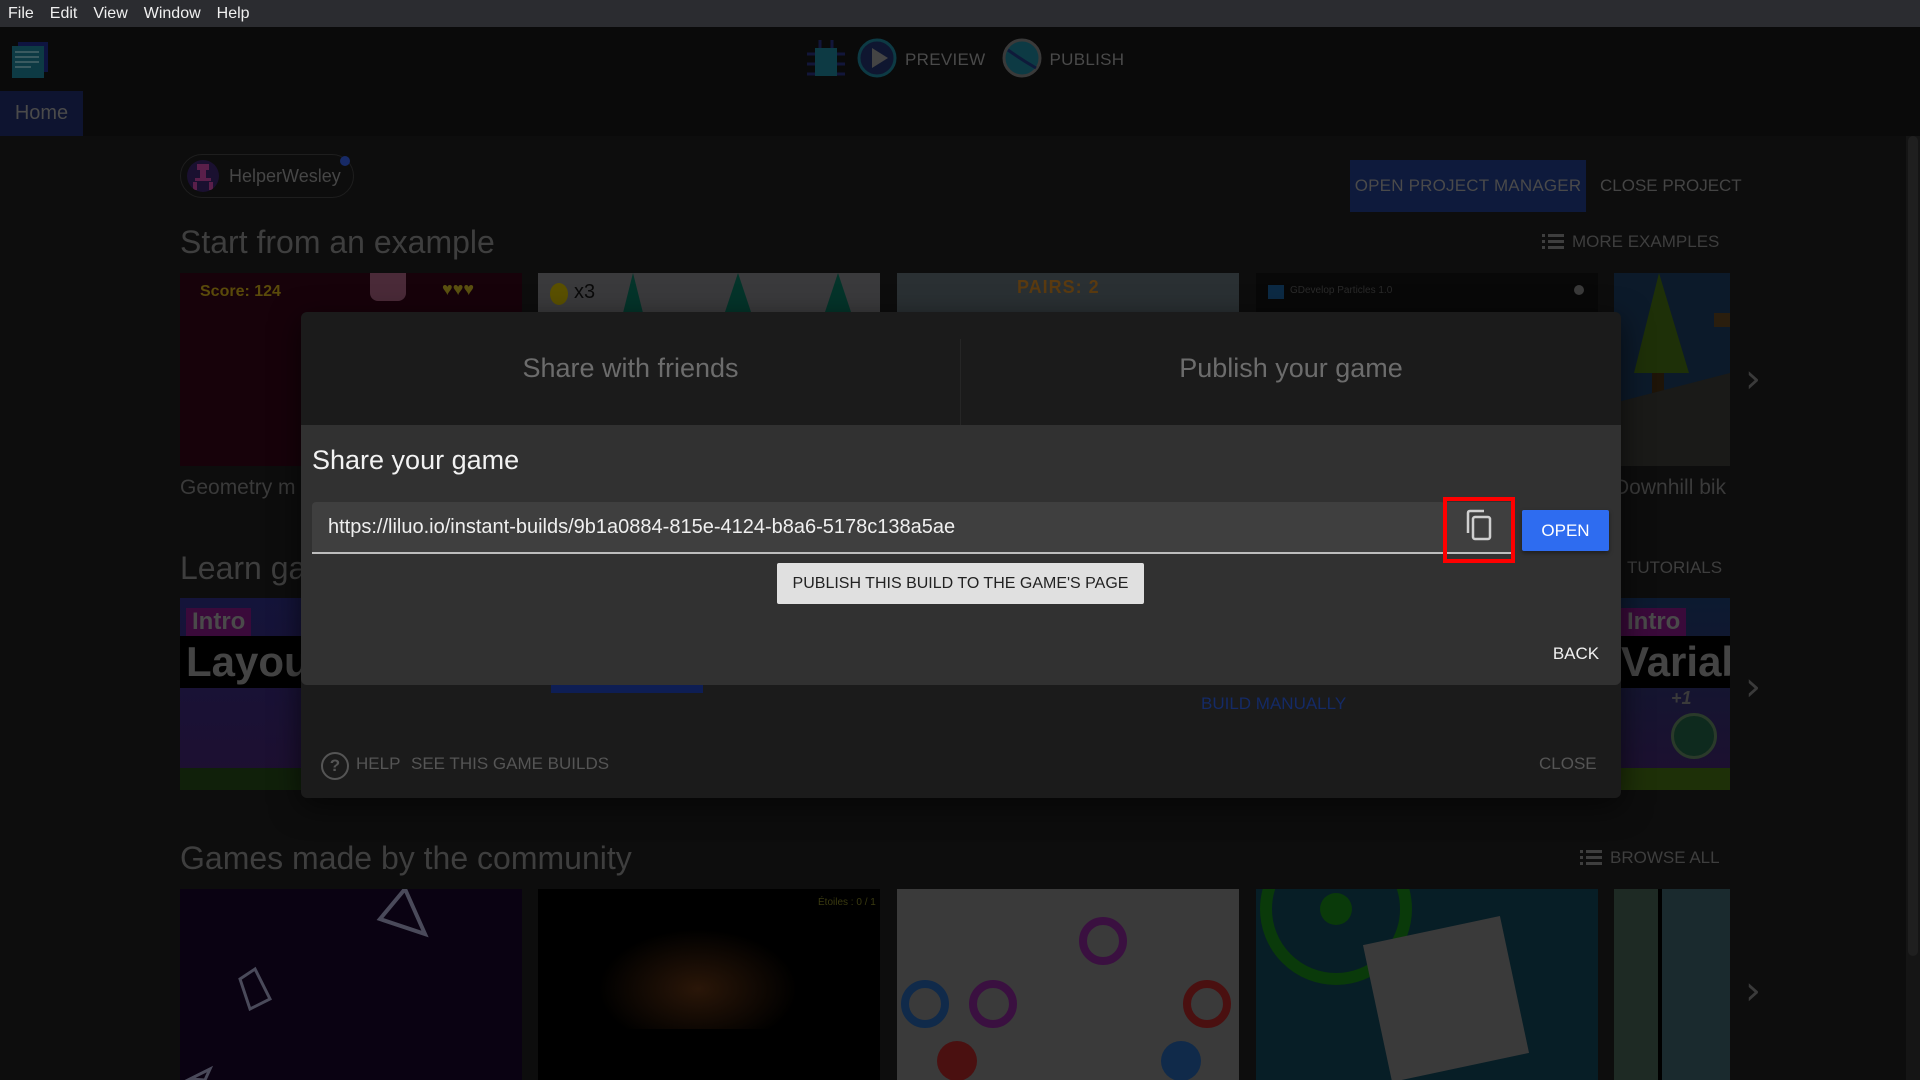  Describe the element at coordinates (30, 60) in the screenshot. I see `project-manager-icon` at that location.